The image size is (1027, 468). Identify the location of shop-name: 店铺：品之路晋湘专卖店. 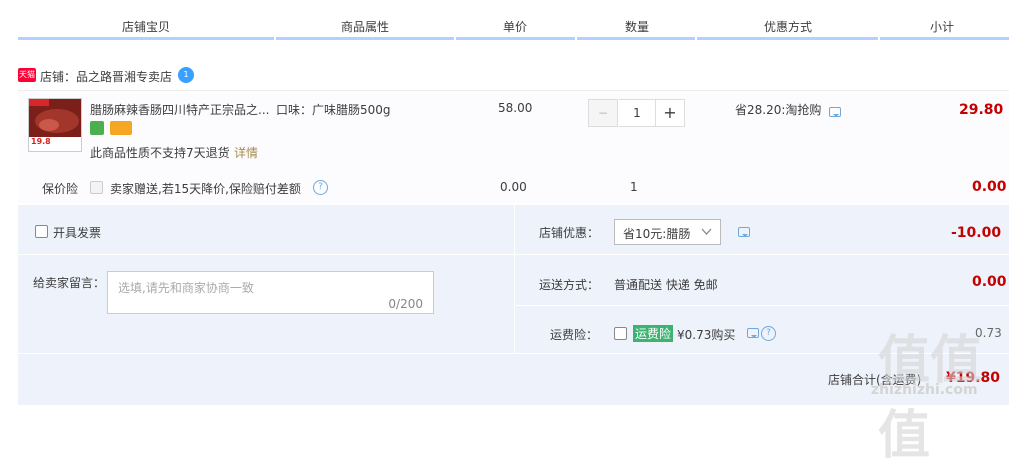
(106, 76).